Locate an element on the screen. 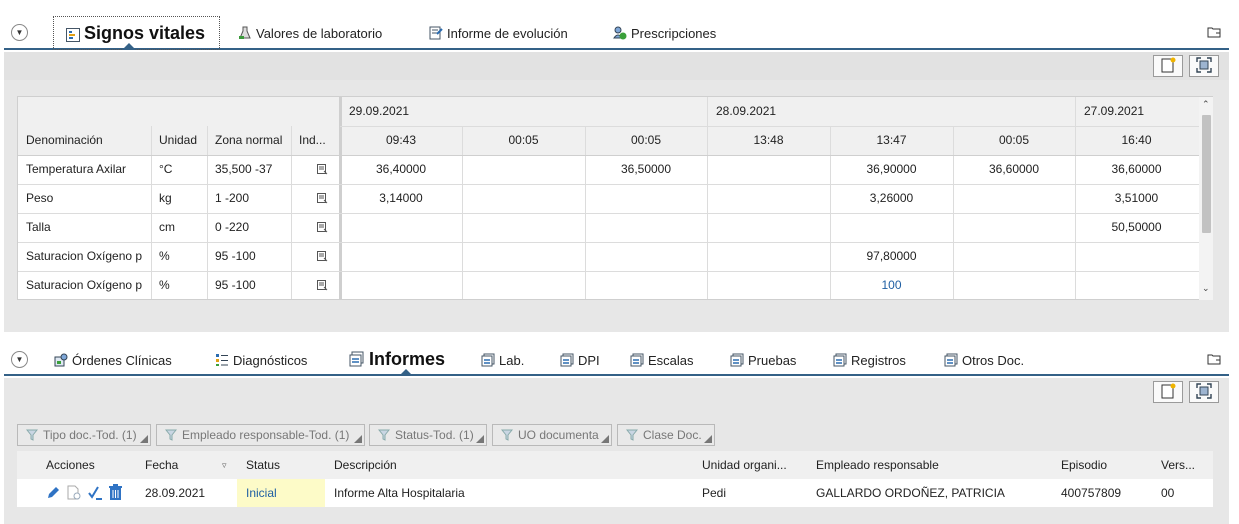 This screenshot has width=1239, height=524. clinical-orders-icon is located at coordinates (61, 360).